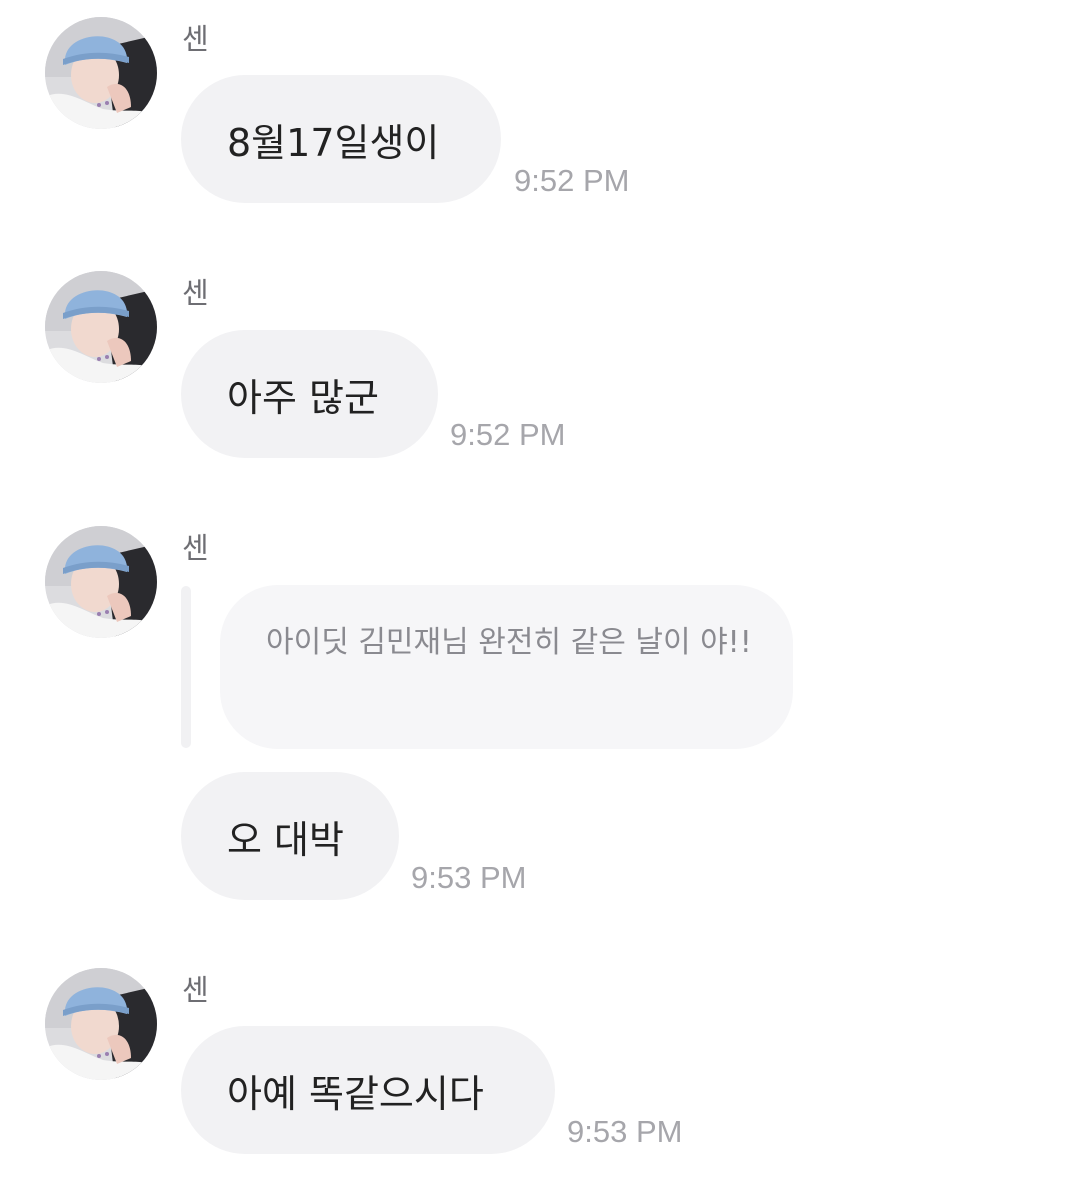 The image size is (1080, 1187). What do you see at coordinates (368, 1090) in the screenshot?
I see `message-bubble: 아예 똑같으시다` at bounding box center [368, 1090].